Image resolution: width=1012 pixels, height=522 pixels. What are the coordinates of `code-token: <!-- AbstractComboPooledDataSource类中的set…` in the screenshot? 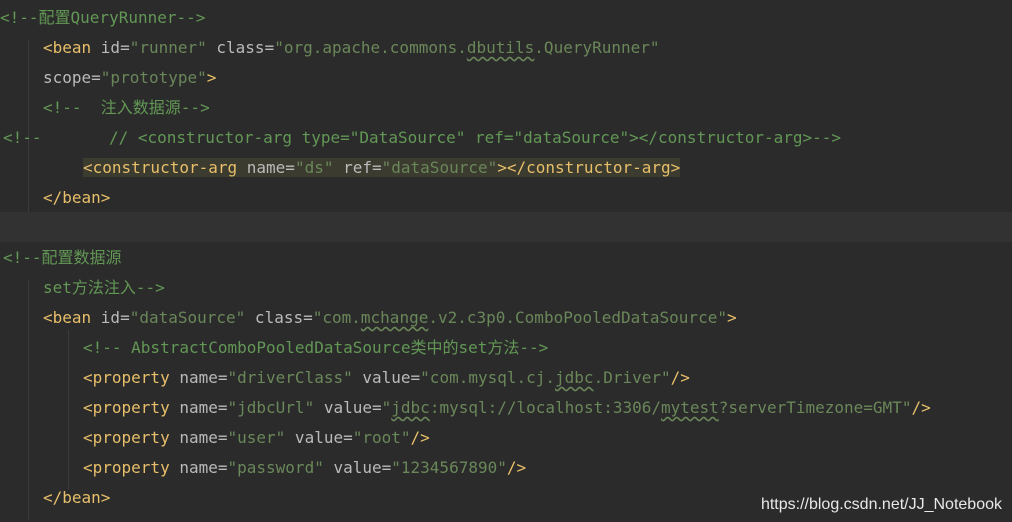 It's located at (316, 347).